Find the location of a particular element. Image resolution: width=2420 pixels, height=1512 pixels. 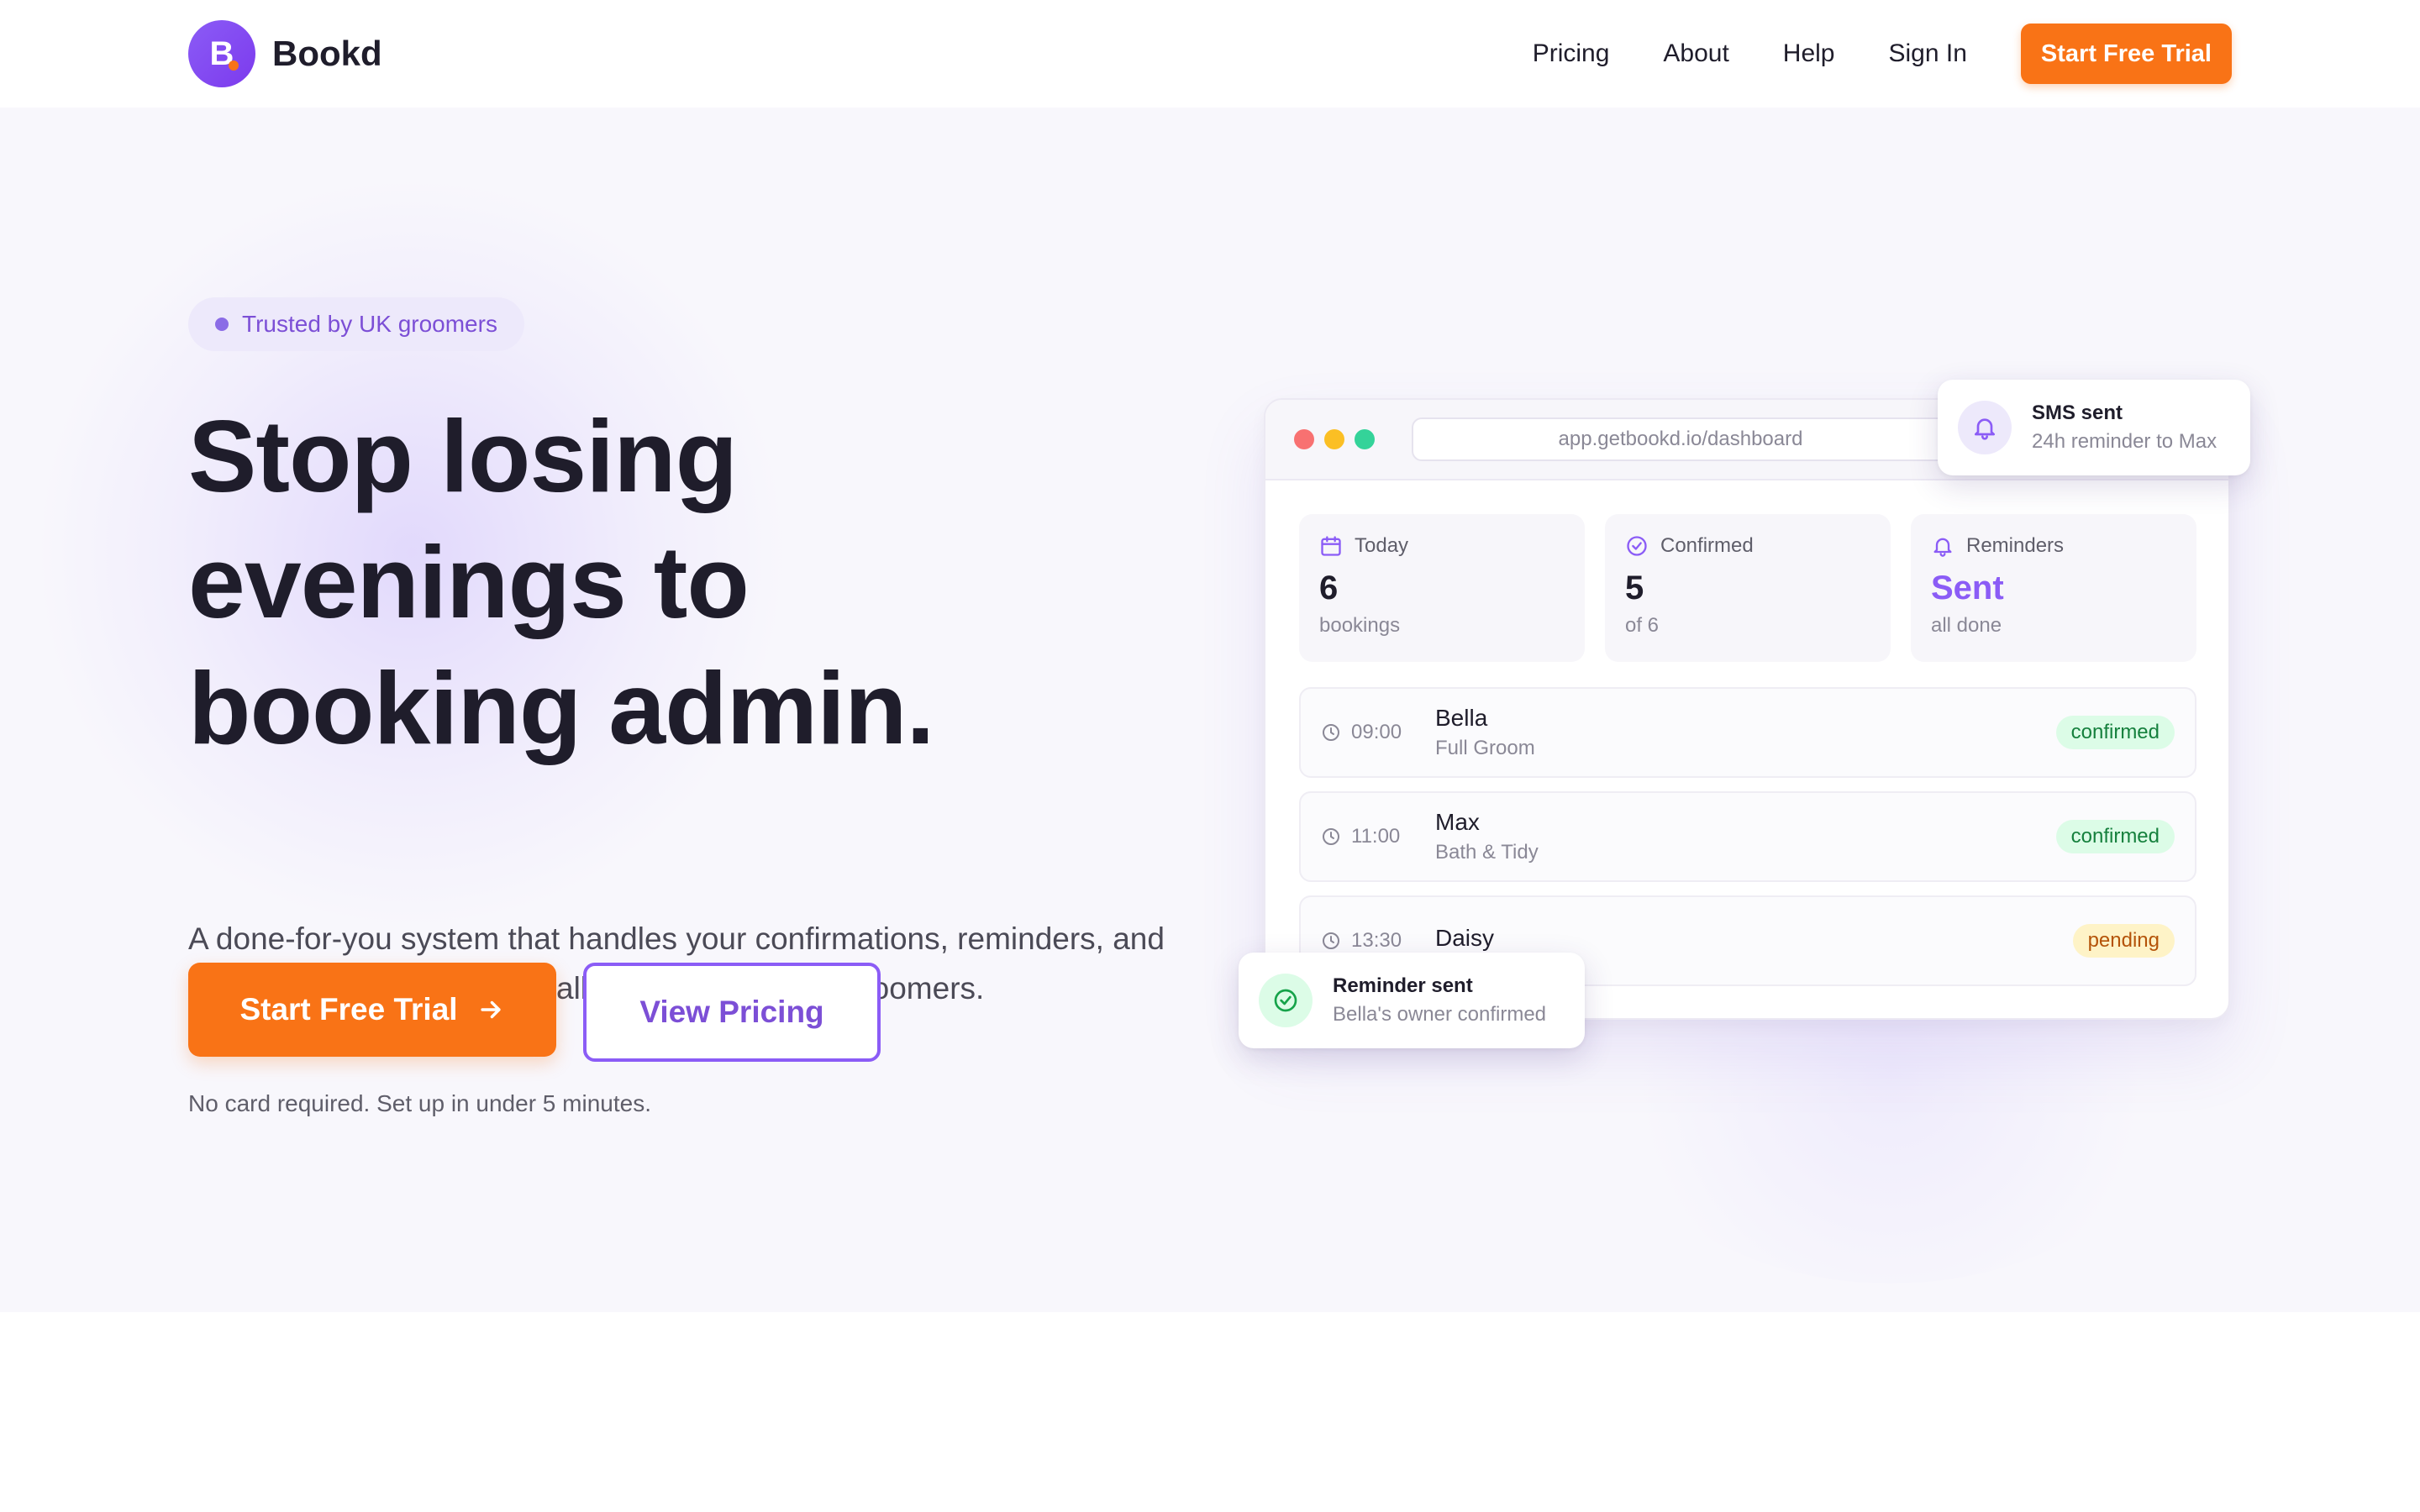

toast-subtitle: 24h reminder to Max is located at coordinates (2124, 441).